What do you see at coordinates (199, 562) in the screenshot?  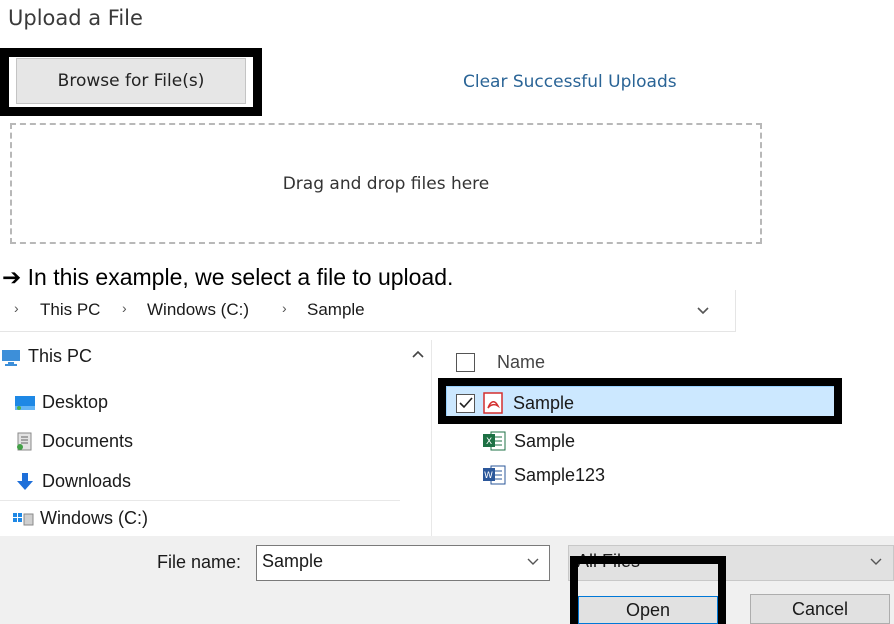 I see `file-name-label: File name:` at bounding box center [199, 562].